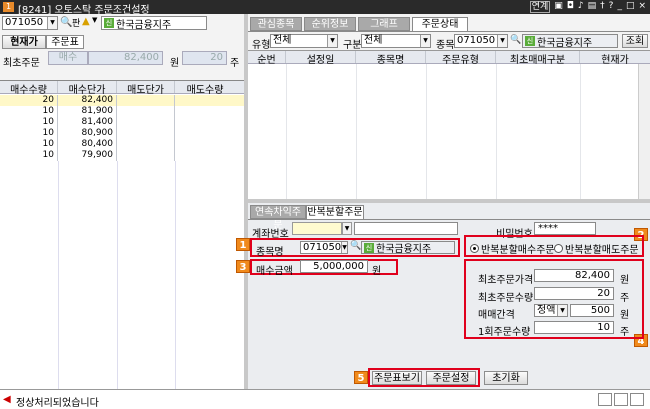 The height and width of the screenshot is (409, 650). What do you see at coordinates (574, 293) in the screenshot?
I see `first-qty-input: 20` at bounding box center [574, 293].